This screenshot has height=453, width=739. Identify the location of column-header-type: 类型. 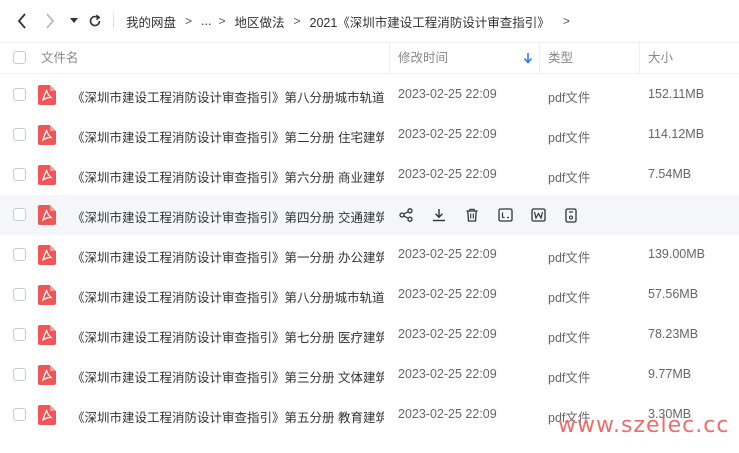
(560, 58).